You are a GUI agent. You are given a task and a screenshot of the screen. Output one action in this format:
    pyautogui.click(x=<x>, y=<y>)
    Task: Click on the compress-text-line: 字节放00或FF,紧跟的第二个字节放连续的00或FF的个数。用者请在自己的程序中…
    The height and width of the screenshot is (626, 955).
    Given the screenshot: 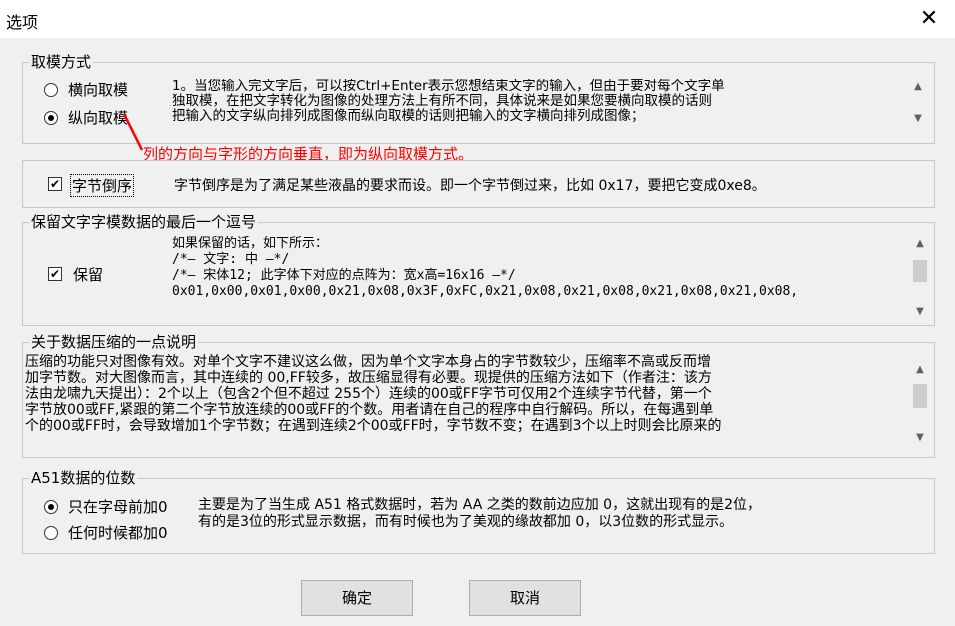 What is the action you would take?
    pyautogui.click(x=369, y=410)
    